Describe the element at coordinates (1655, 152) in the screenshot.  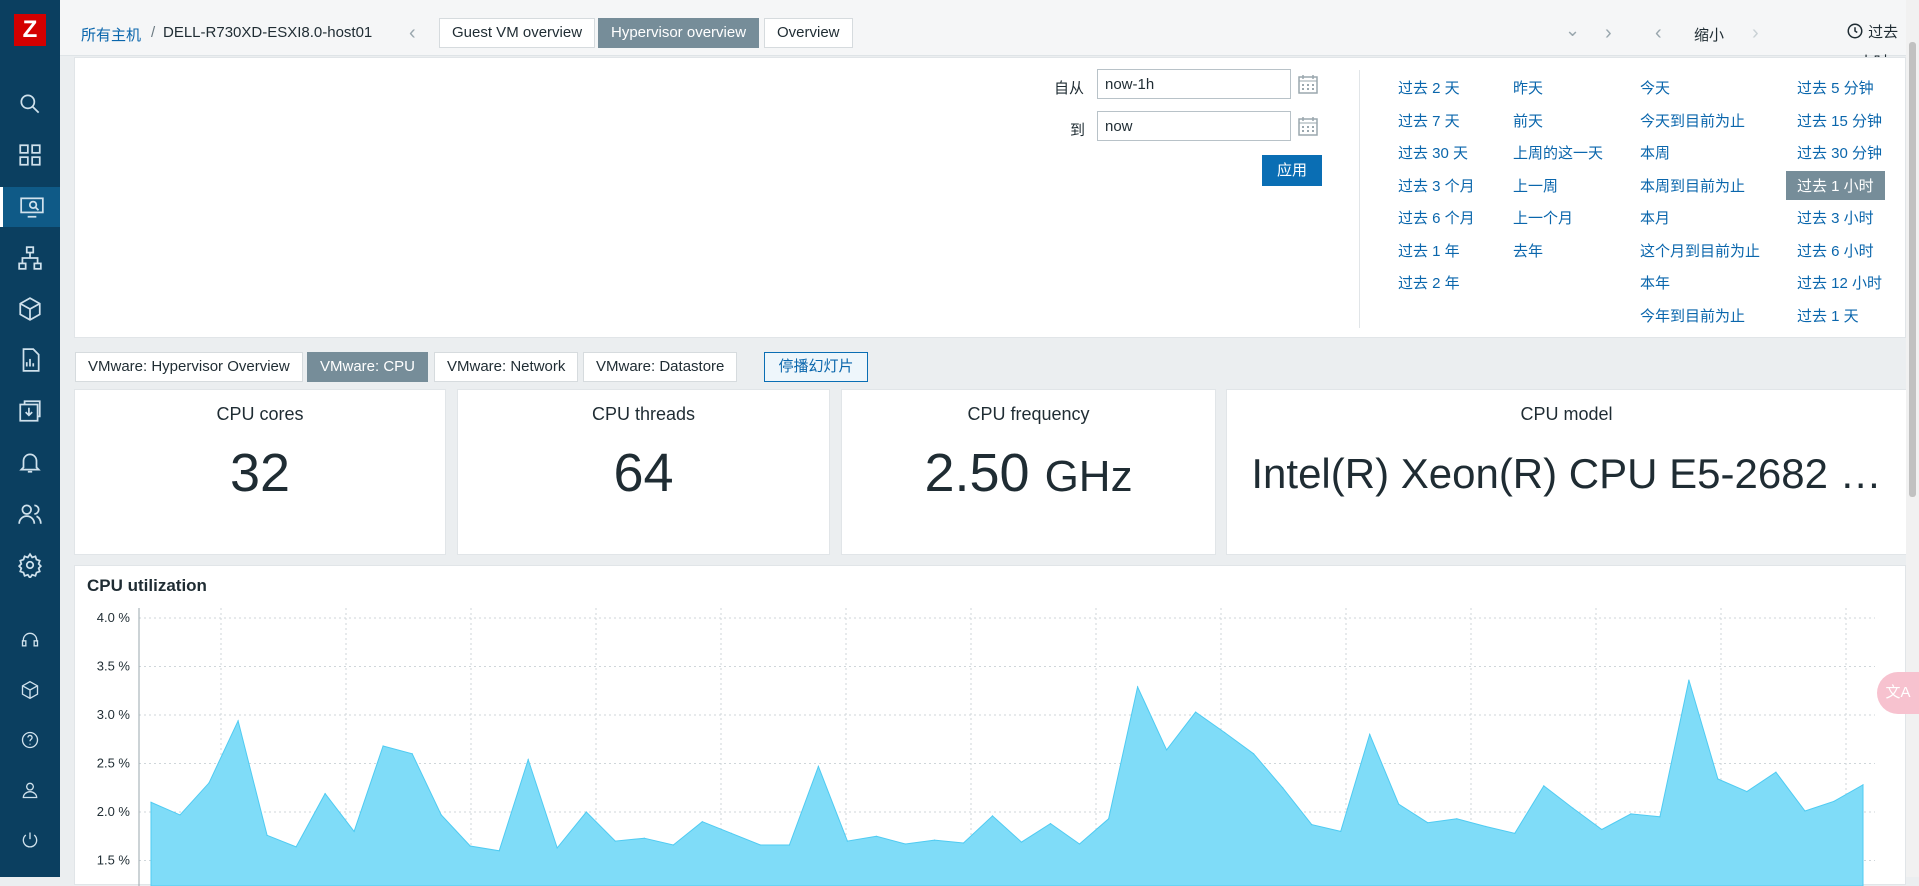
I see `quick-range-2-2: 本周` at that location.